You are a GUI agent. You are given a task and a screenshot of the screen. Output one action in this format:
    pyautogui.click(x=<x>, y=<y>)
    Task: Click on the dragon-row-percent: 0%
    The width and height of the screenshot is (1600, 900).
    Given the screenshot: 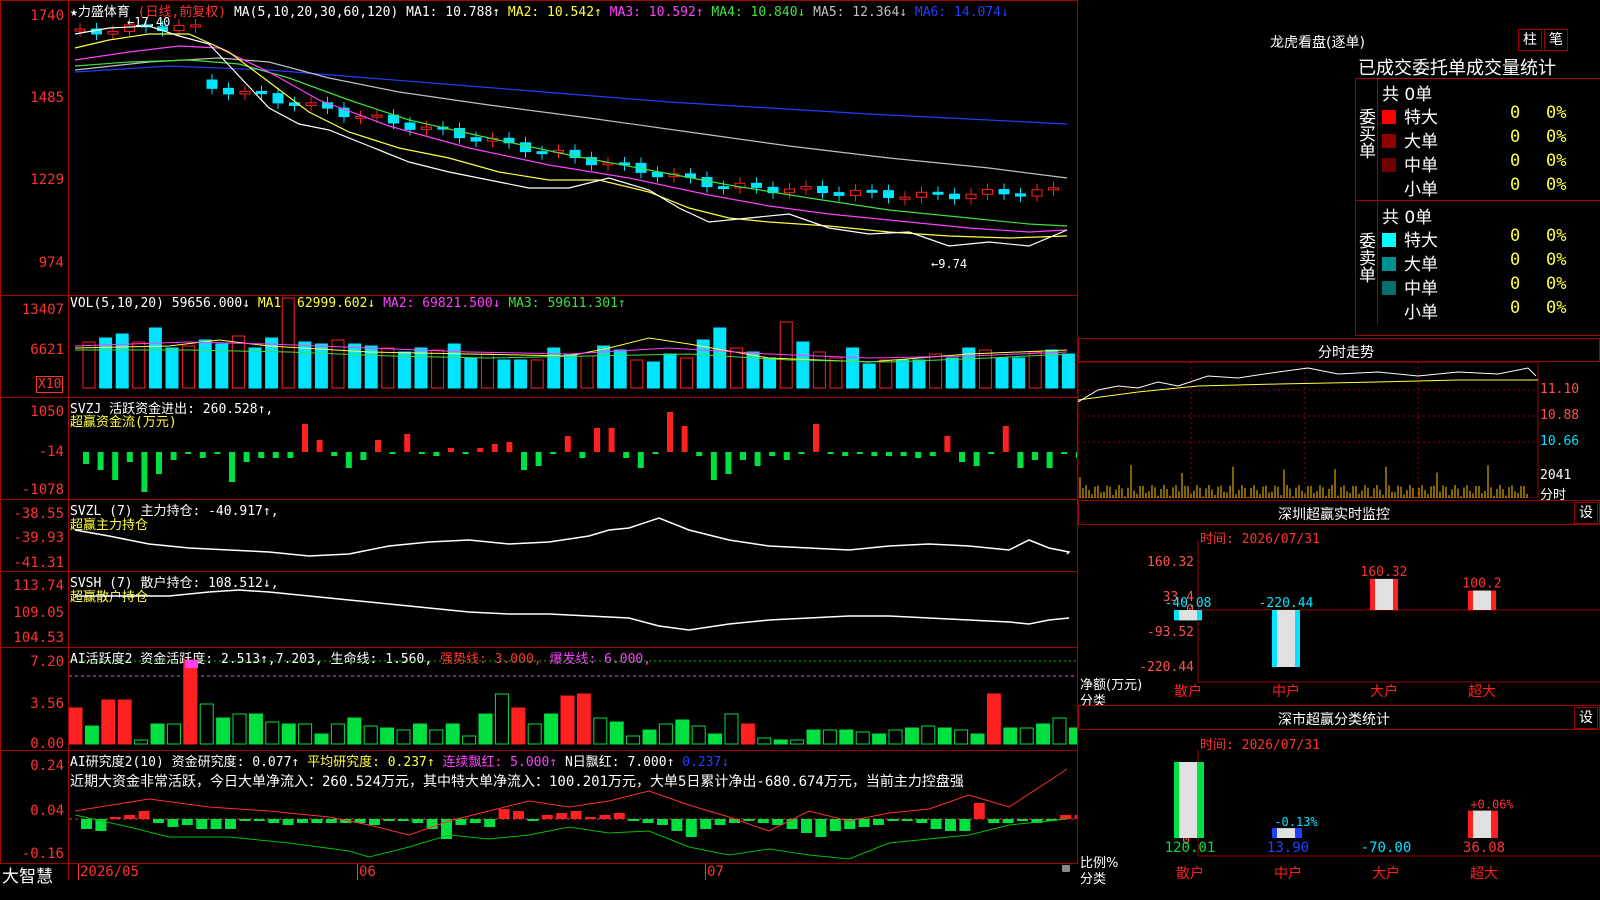 What is the action you would take?
    pyautogui.click(x=1556, y=284)
    